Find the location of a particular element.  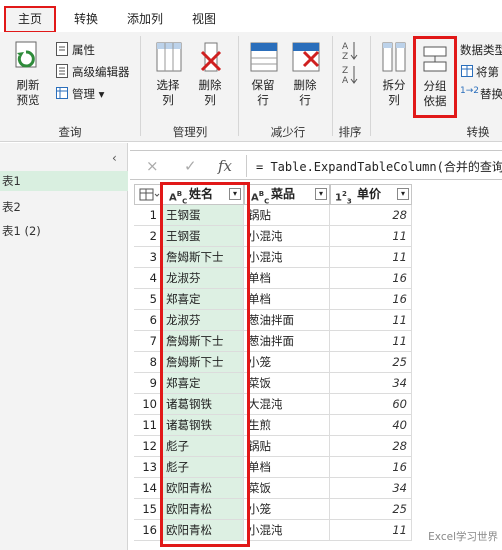

ribbon-tab-bar: 主页 转换 添加列 视图 is located at coordinates (251, 19).